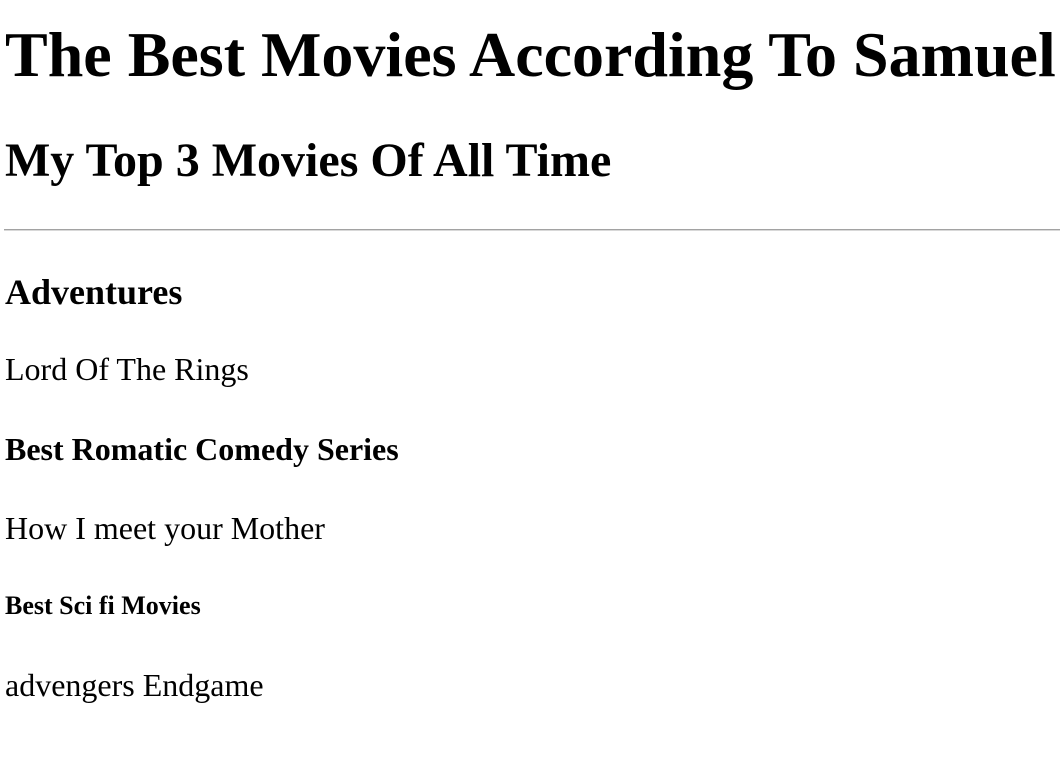 The image size is (1060, 758). What do you see at coordinates (308, 160) in the screenshot?
I see `page-subtitle: My Top 3 Movies Of All Time` at bounding box center [308, 160].